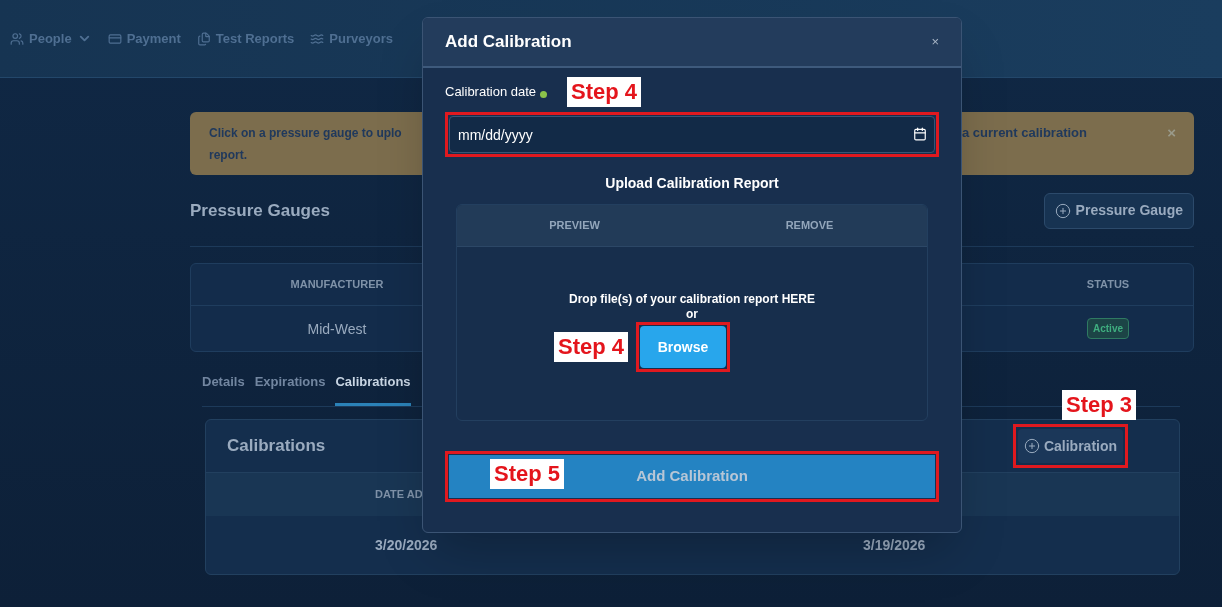  Describe the element at coordinates (305, 133) in the screenshot. I see `banner-text: Click on a pressure gauge to uplo` at that location.